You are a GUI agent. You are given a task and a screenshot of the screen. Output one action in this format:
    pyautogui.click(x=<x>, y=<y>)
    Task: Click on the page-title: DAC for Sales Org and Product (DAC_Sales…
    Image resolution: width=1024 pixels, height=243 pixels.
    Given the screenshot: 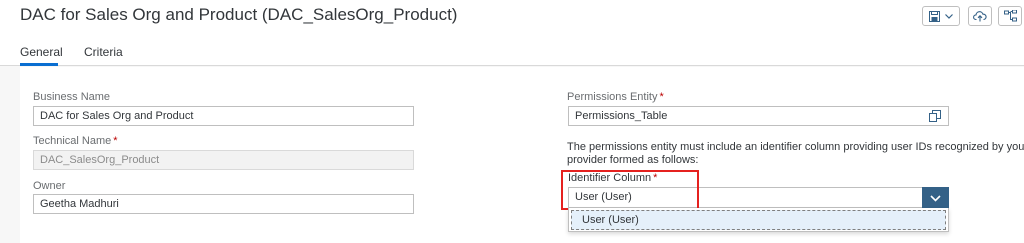 What is the action you would take?
    pyautogui.click(x=239, y=14)
    